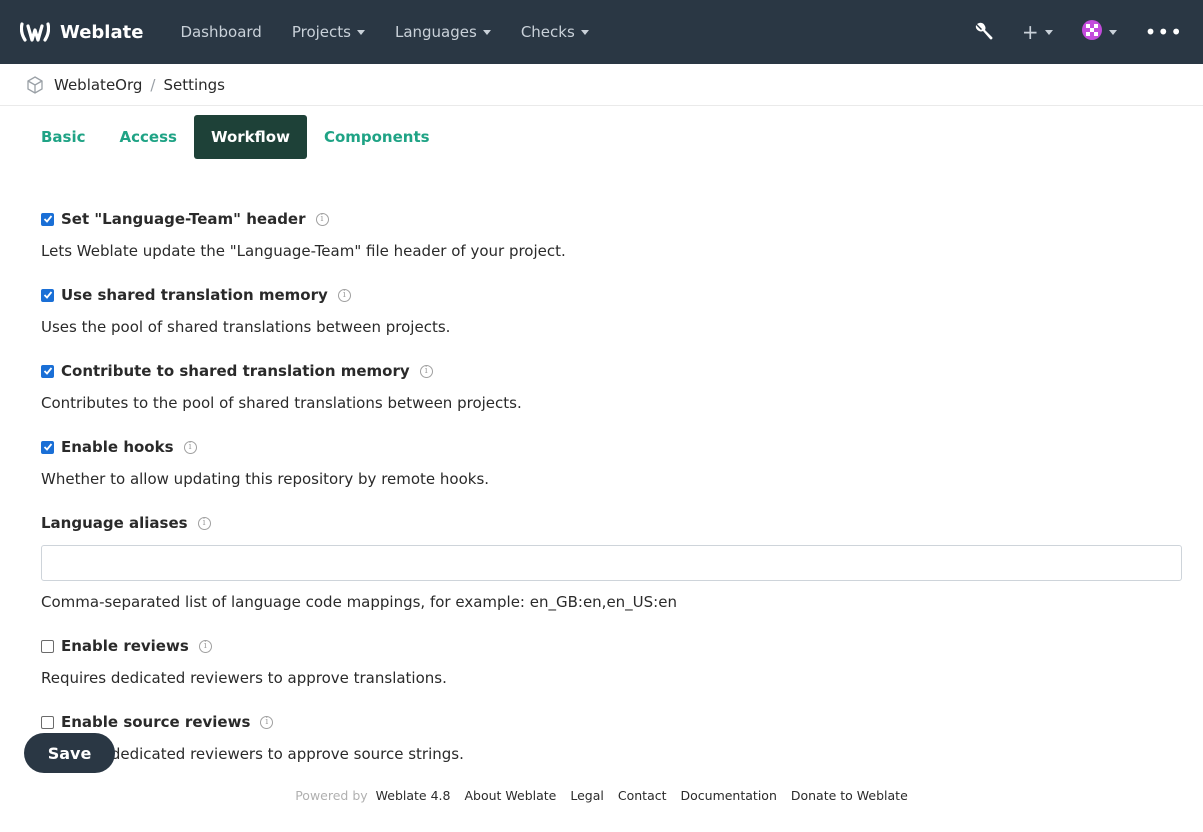 This screenshot has width=1203, height=832. Describe the element at coordinates (377, 137) in the screenshot. I see `tab-components: Components` at that location.